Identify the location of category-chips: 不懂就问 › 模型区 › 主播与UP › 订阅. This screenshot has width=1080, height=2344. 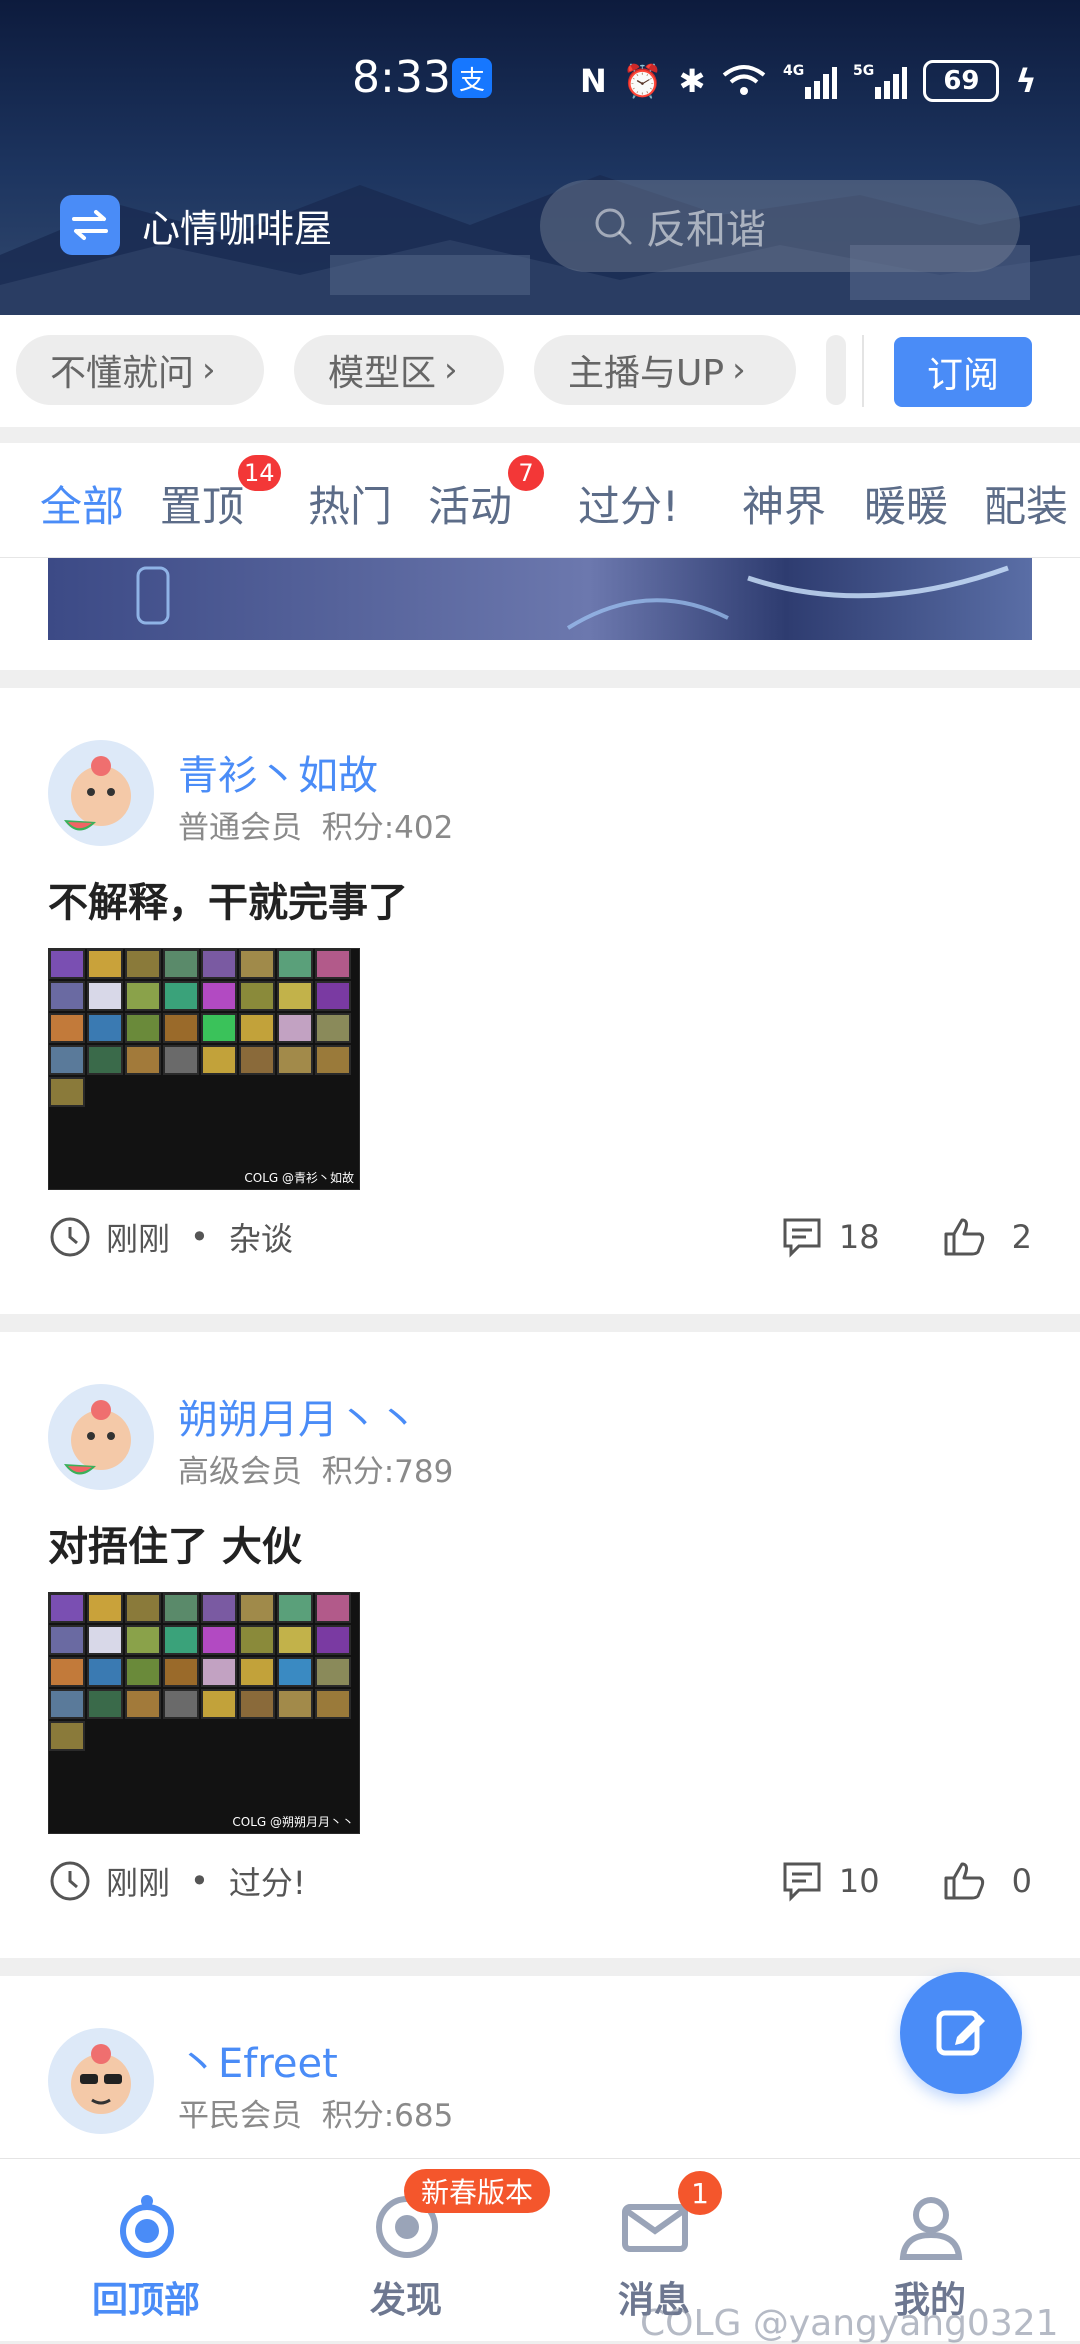
(540, 371).